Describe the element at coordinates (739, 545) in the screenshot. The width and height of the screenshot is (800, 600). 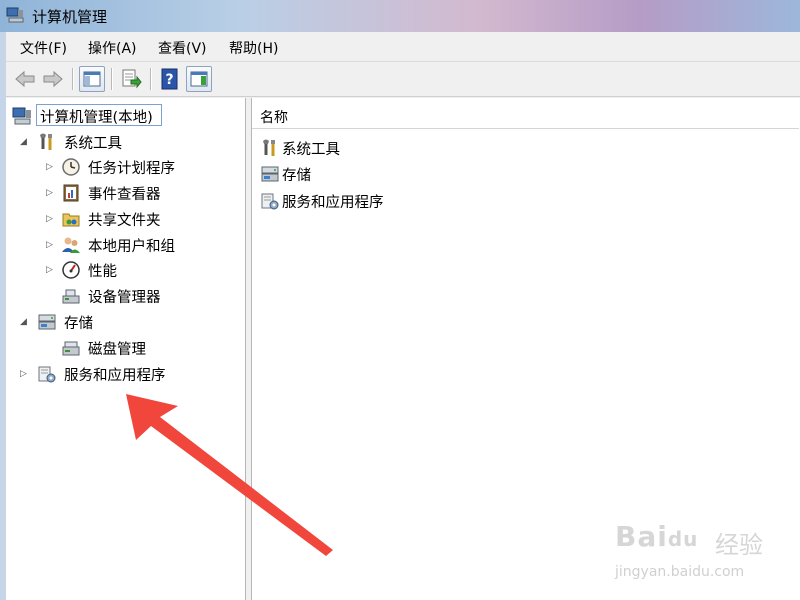
I see `watermark-cn: 经验` at that location.